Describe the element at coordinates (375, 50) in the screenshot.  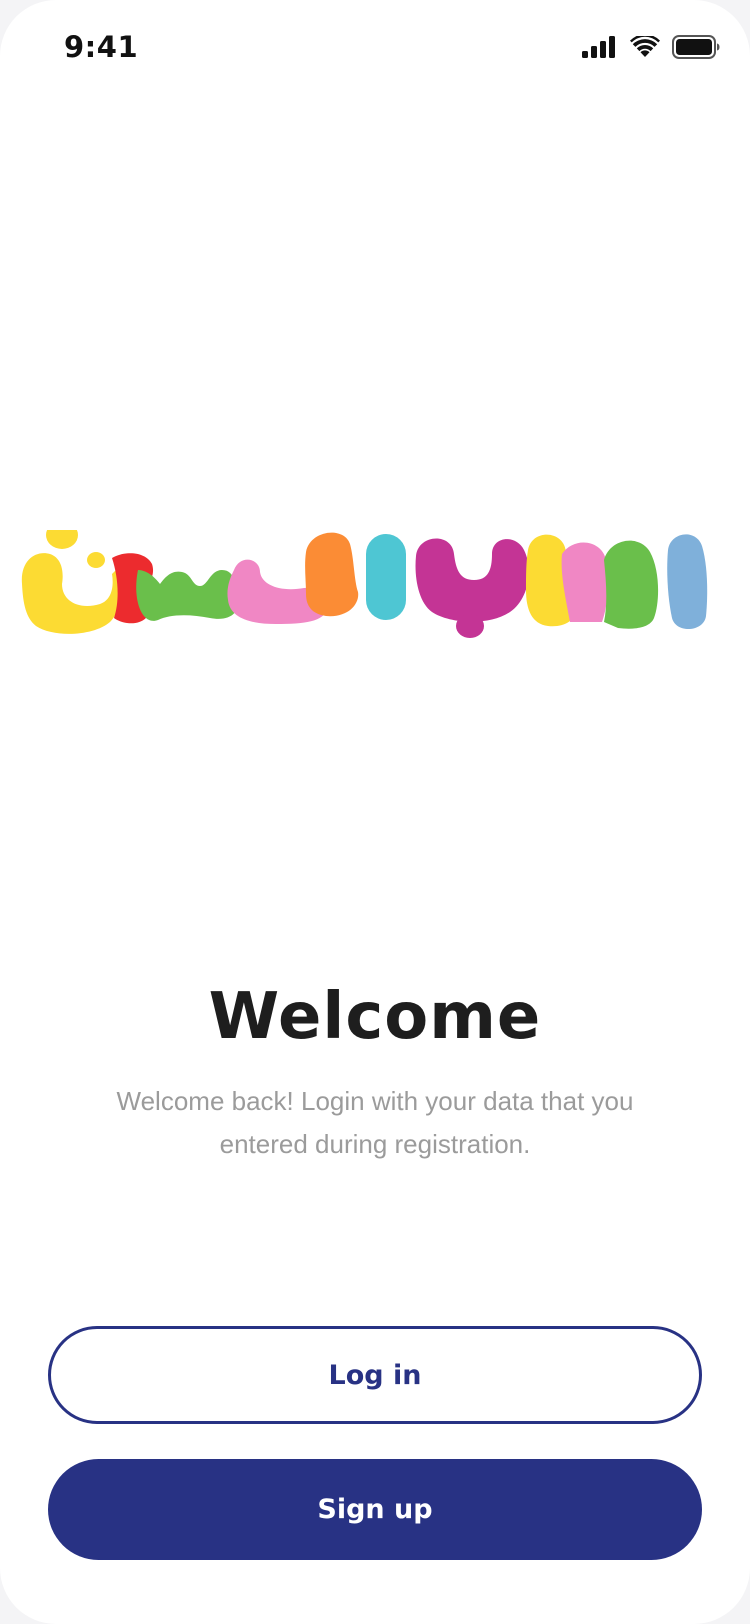
I see `status-bar: 9:41` at that location.